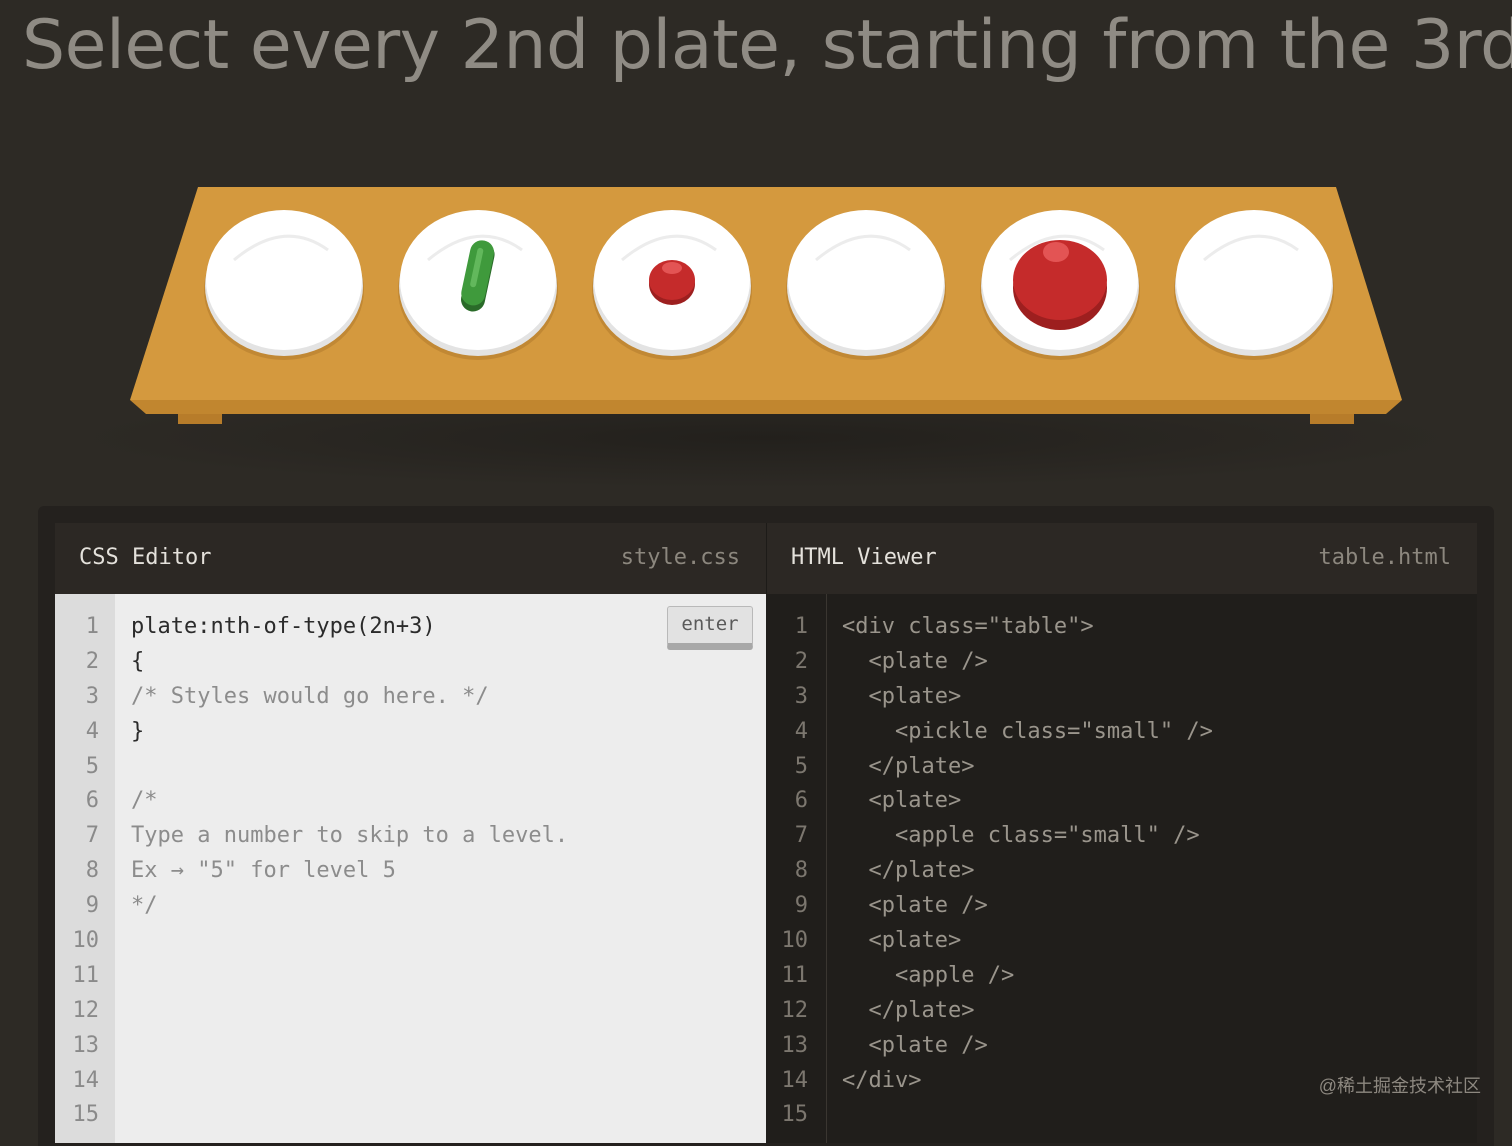 This screenshot has height=1146, width=1512. I want to click on markup-line: <div class="table">, so click(968, 626).